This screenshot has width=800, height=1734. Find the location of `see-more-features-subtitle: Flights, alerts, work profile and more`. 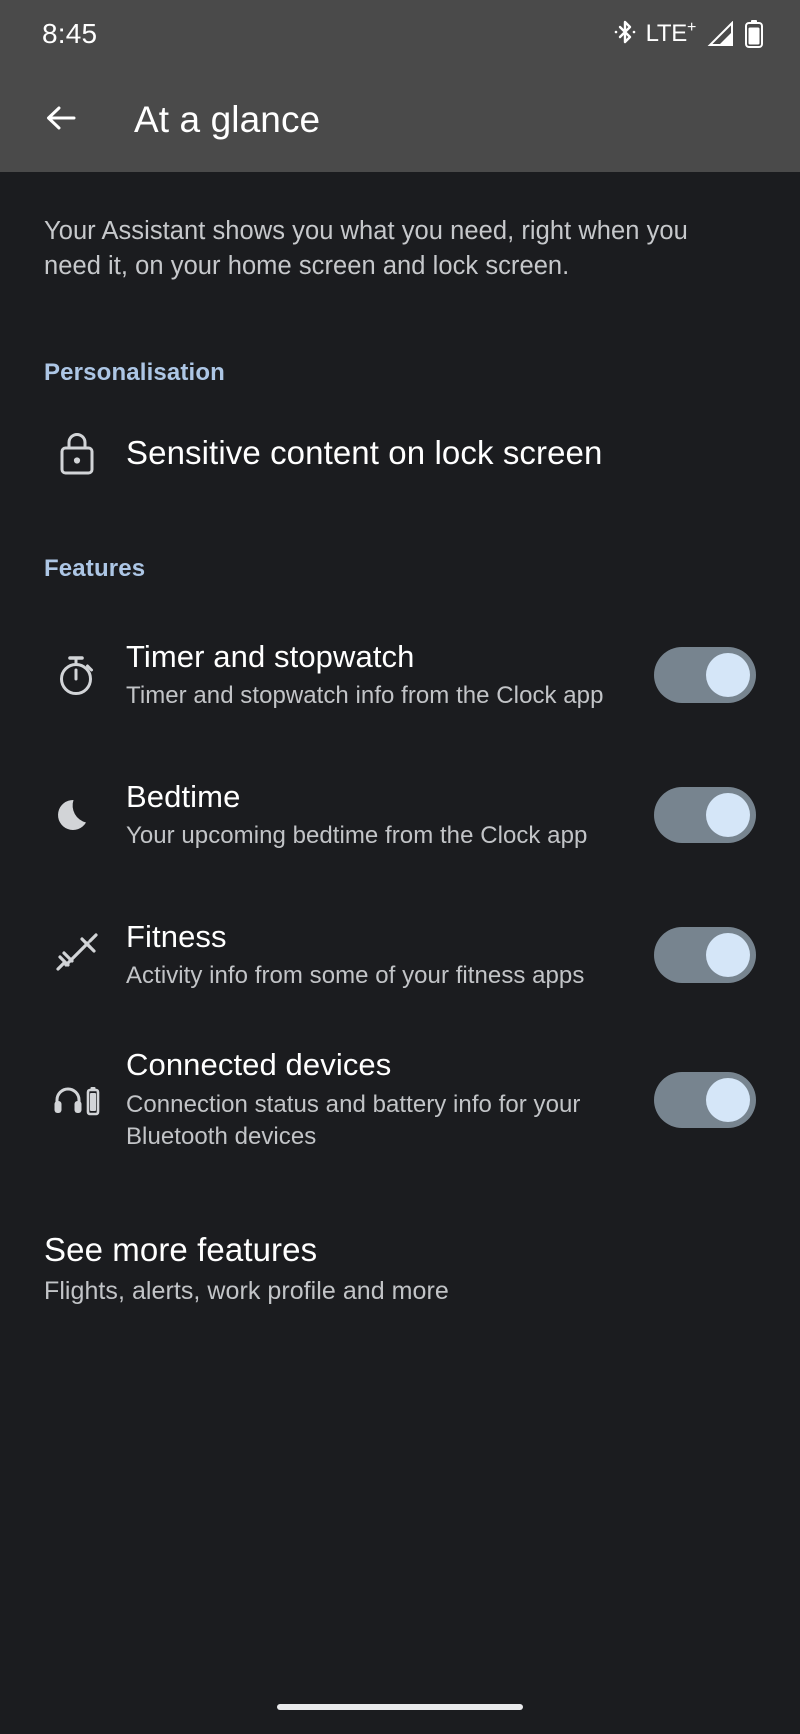

see-more-features-subtitle: Flights, alerts, work profile and more is located at coordinates (246, 1290).